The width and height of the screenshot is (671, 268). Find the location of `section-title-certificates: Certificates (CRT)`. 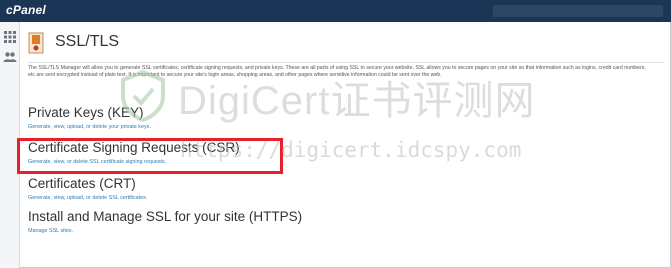

section-title-certificates: Certificates (CRT) is located at coordinates (87, 184).